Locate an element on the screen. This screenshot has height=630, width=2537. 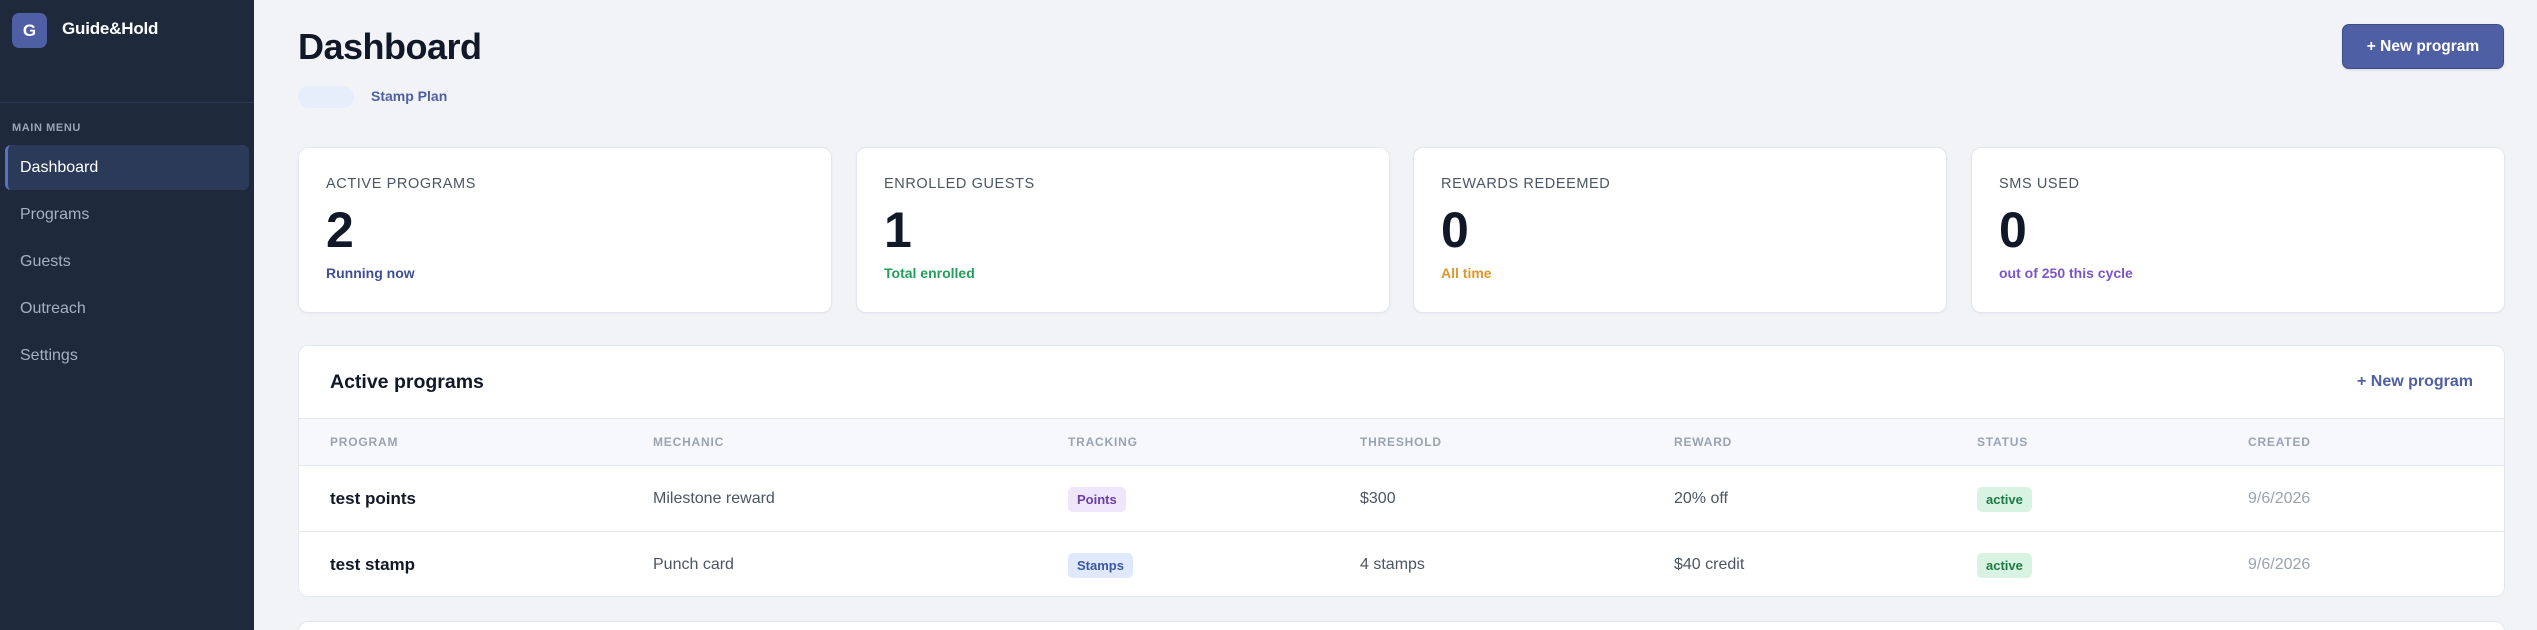
program-reward: $40 credit is located at coordinates (1709, 564).